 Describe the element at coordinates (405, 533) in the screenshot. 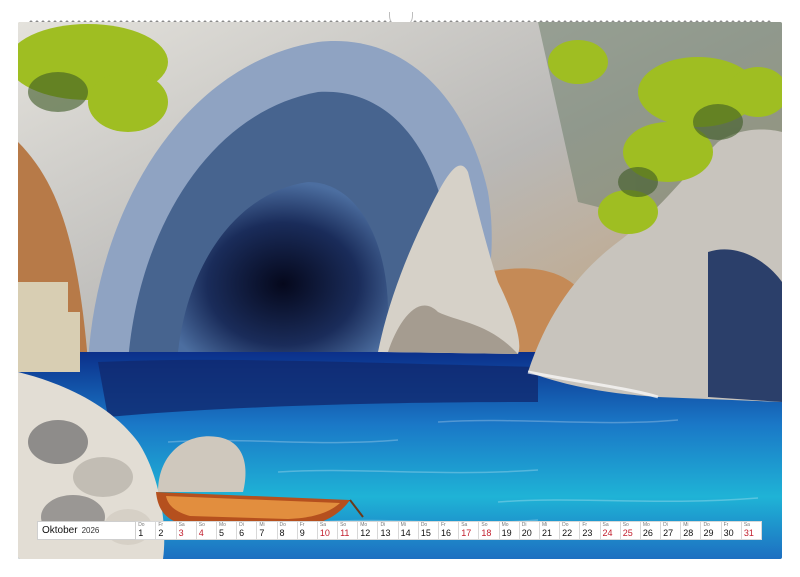

I see `day-number: 14` at that location.